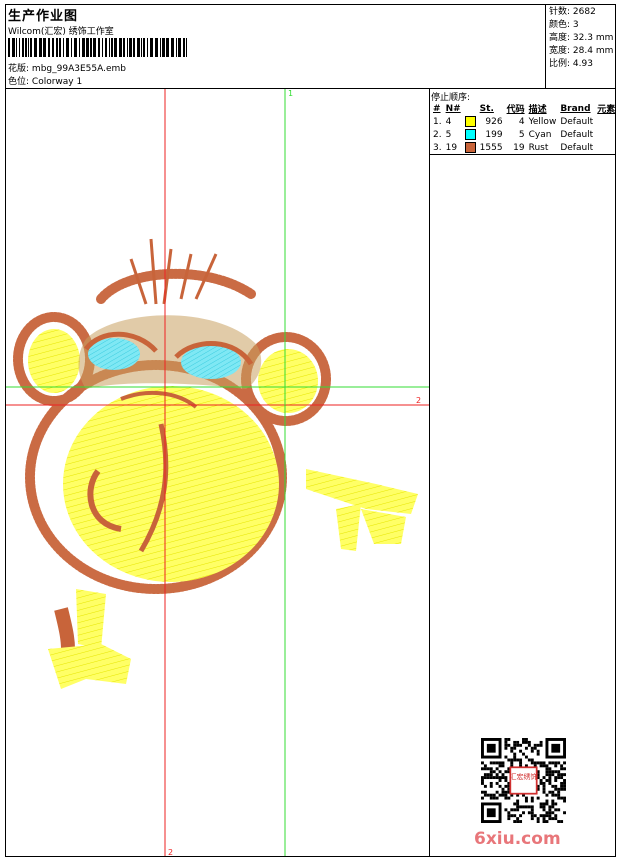 This screenshot has height=860, width=620. I want to click on stat-scale: 比例: 4.93, so click(571, 64).